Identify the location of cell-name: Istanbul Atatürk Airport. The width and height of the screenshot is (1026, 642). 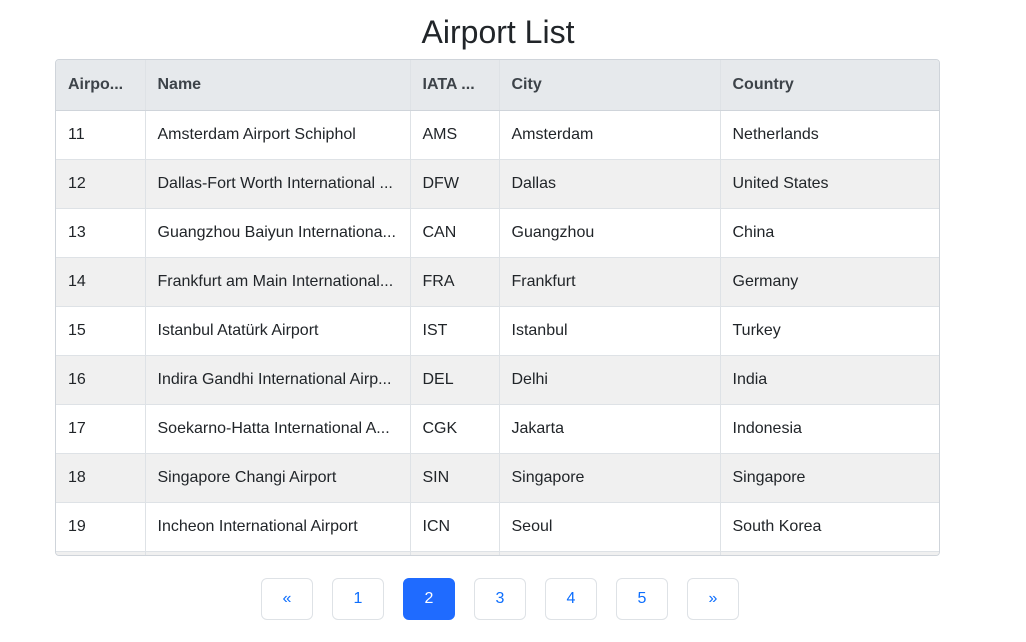
(278, 331).